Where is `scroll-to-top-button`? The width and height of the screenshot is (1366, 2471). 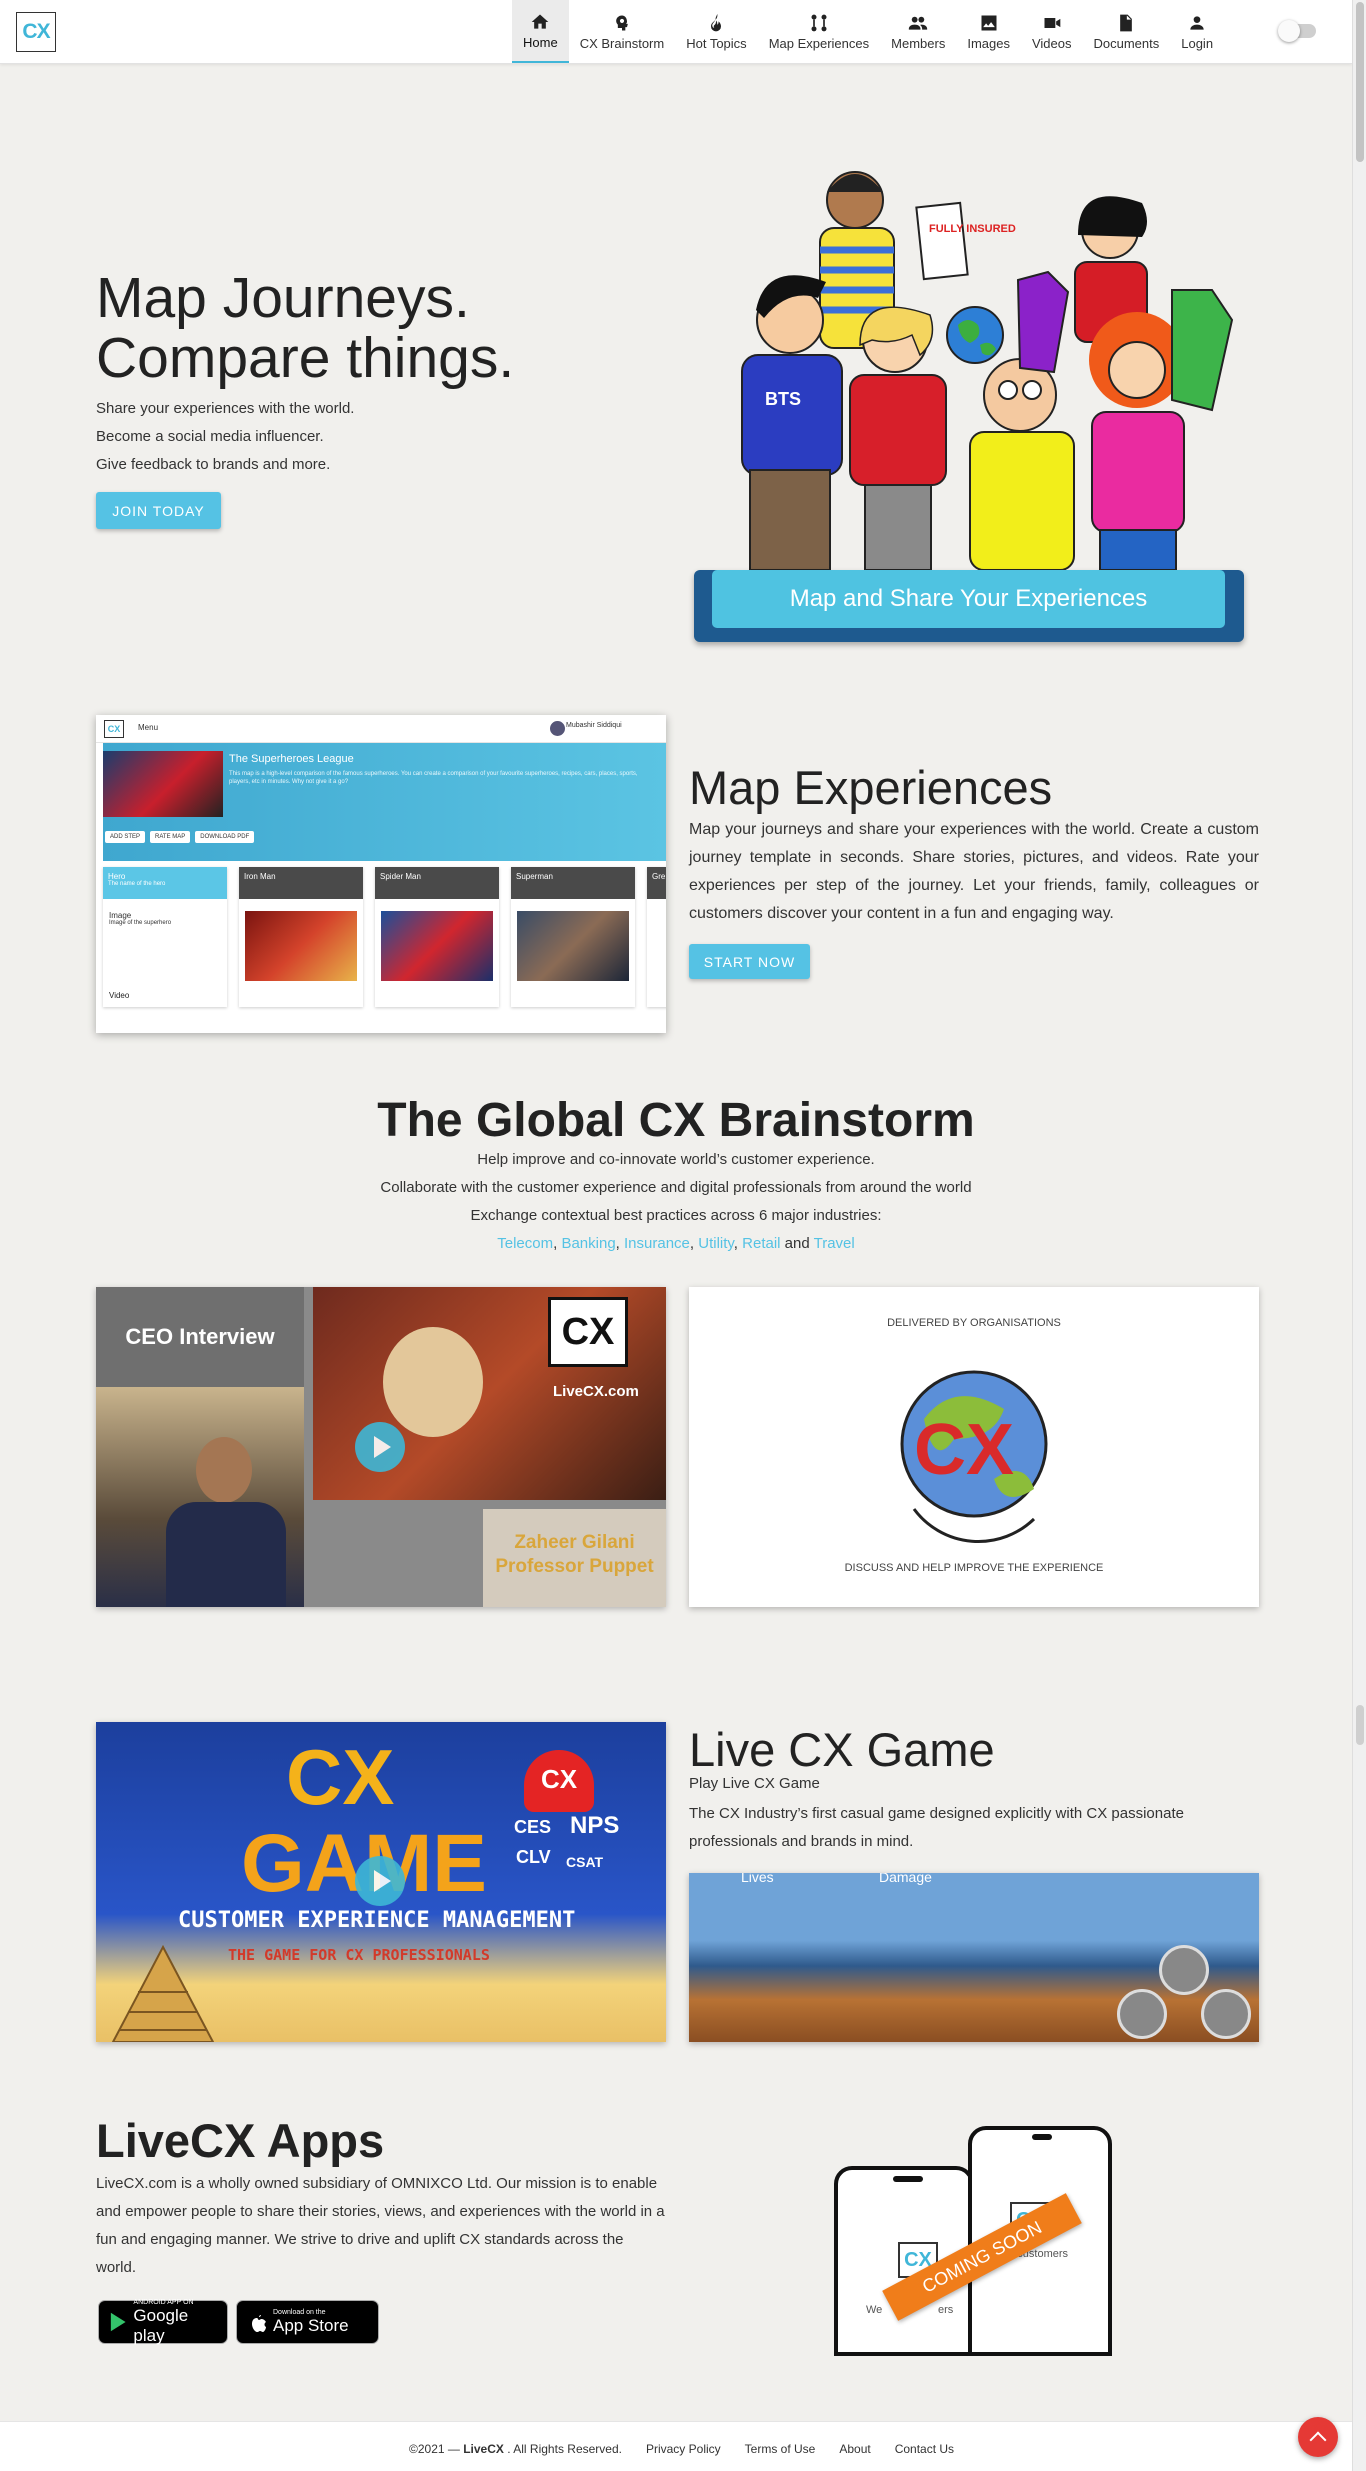
scroll-to-top-button is located at coordinates (1318, 2437).